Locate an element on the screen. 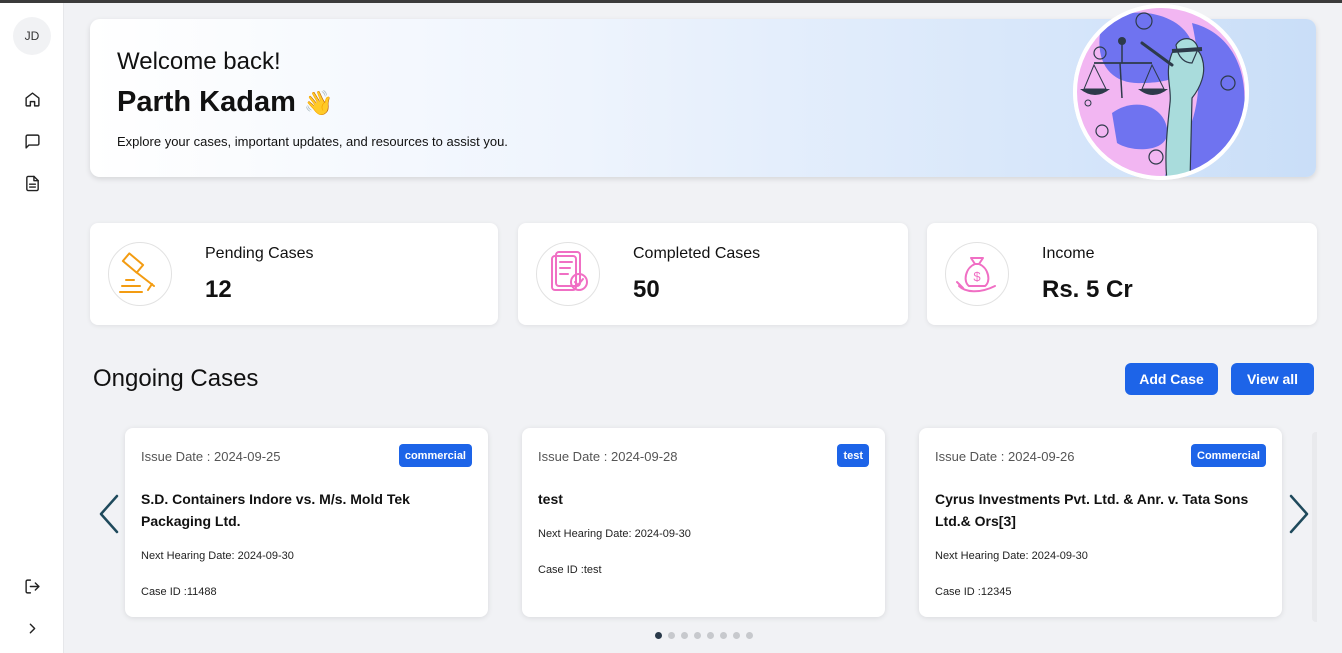 This screenshot has width=1342, height=653. user-name-heading: Parth Kadam 👋 is located at coordinates (225, 102).